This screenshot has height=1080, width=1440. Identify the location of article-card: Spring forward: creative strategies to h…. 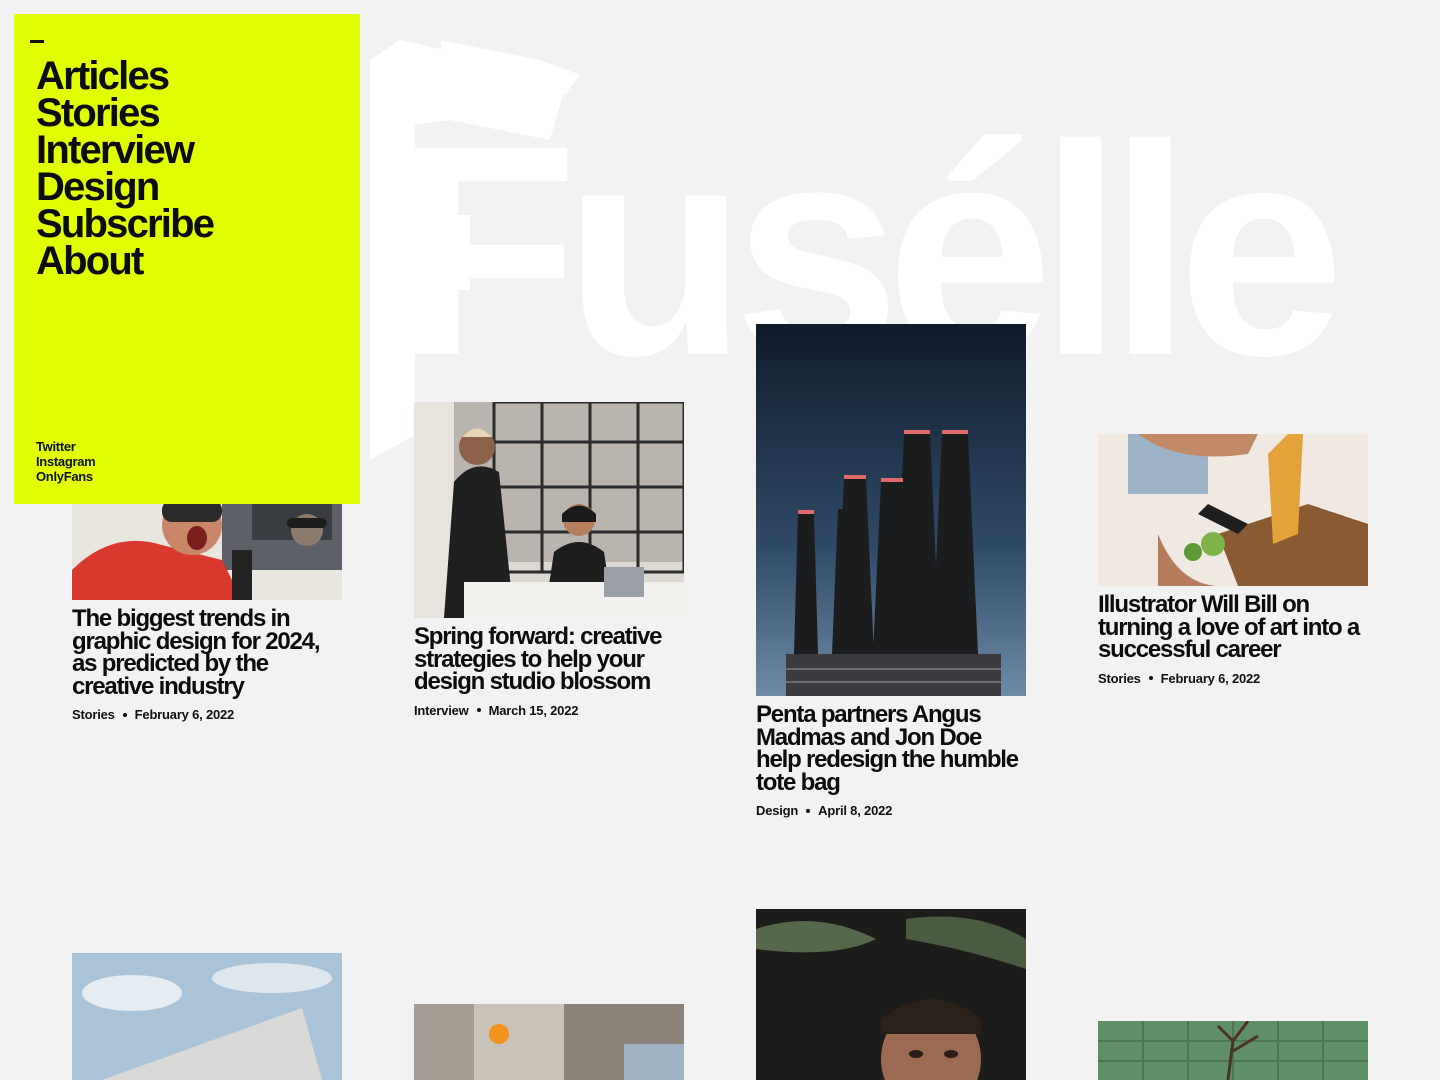
(549, 560).